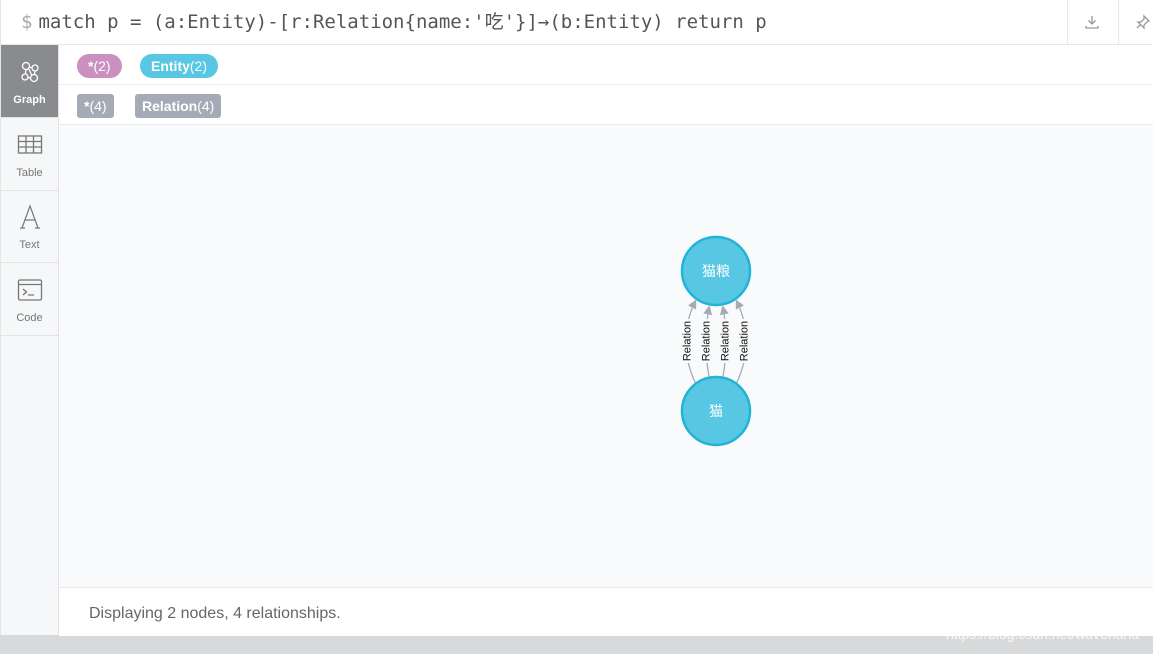 The image size is (1153, 654). Describe the element at coordinates (30, 216) in the screenshot. I see `text-icon` at that location.